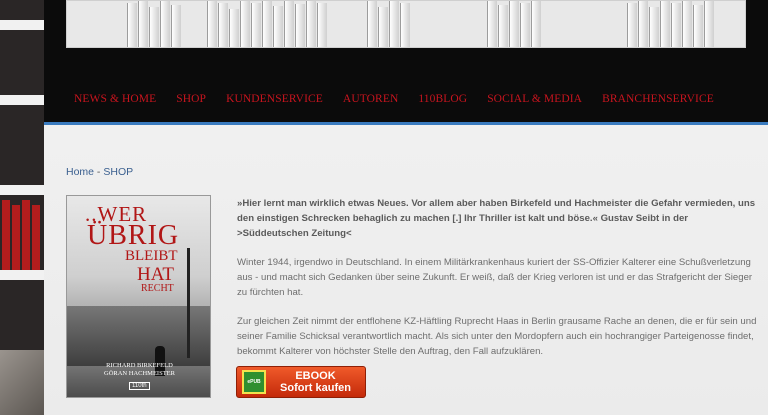 This screenshot has width=768, height=415. What do you see at coordinates (370, 99) in the screenshot?
I see `nav-item-autoren: AUTOREN` at bounding box center [370, 99].